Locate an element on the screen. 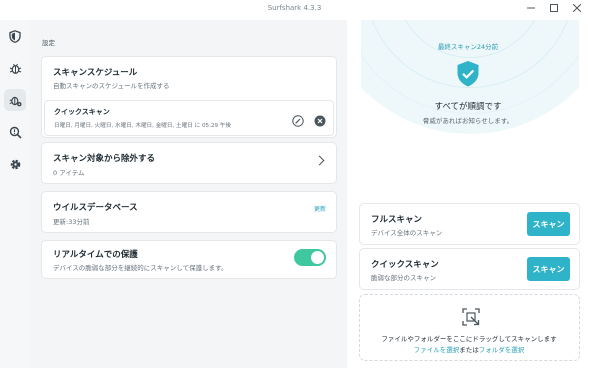 This screenshot has width=589, height=368. drop-scan-icon is located at coordinates (471, 317).